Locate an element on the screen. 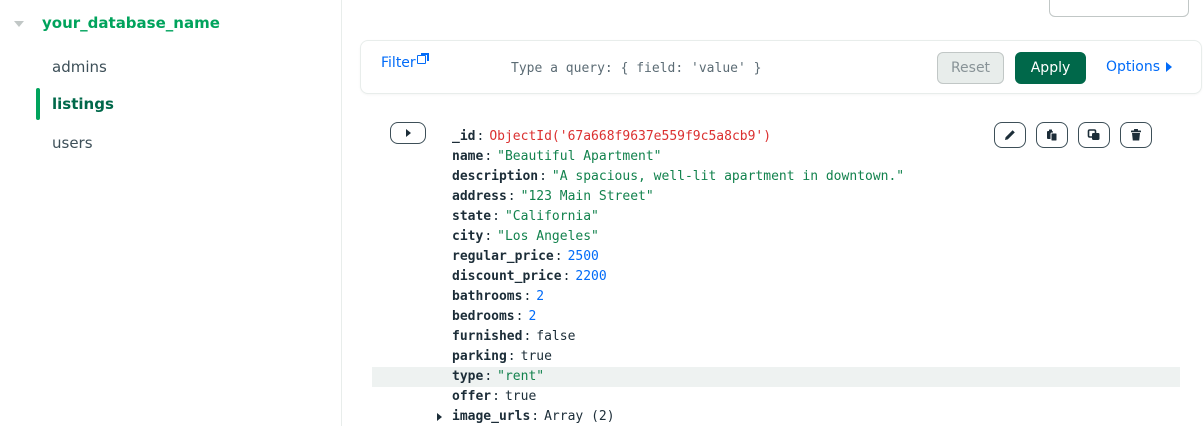 The height and width of the screenshot is (426, 1203). options-toggle: Options is located at coordinates (1139, 67).